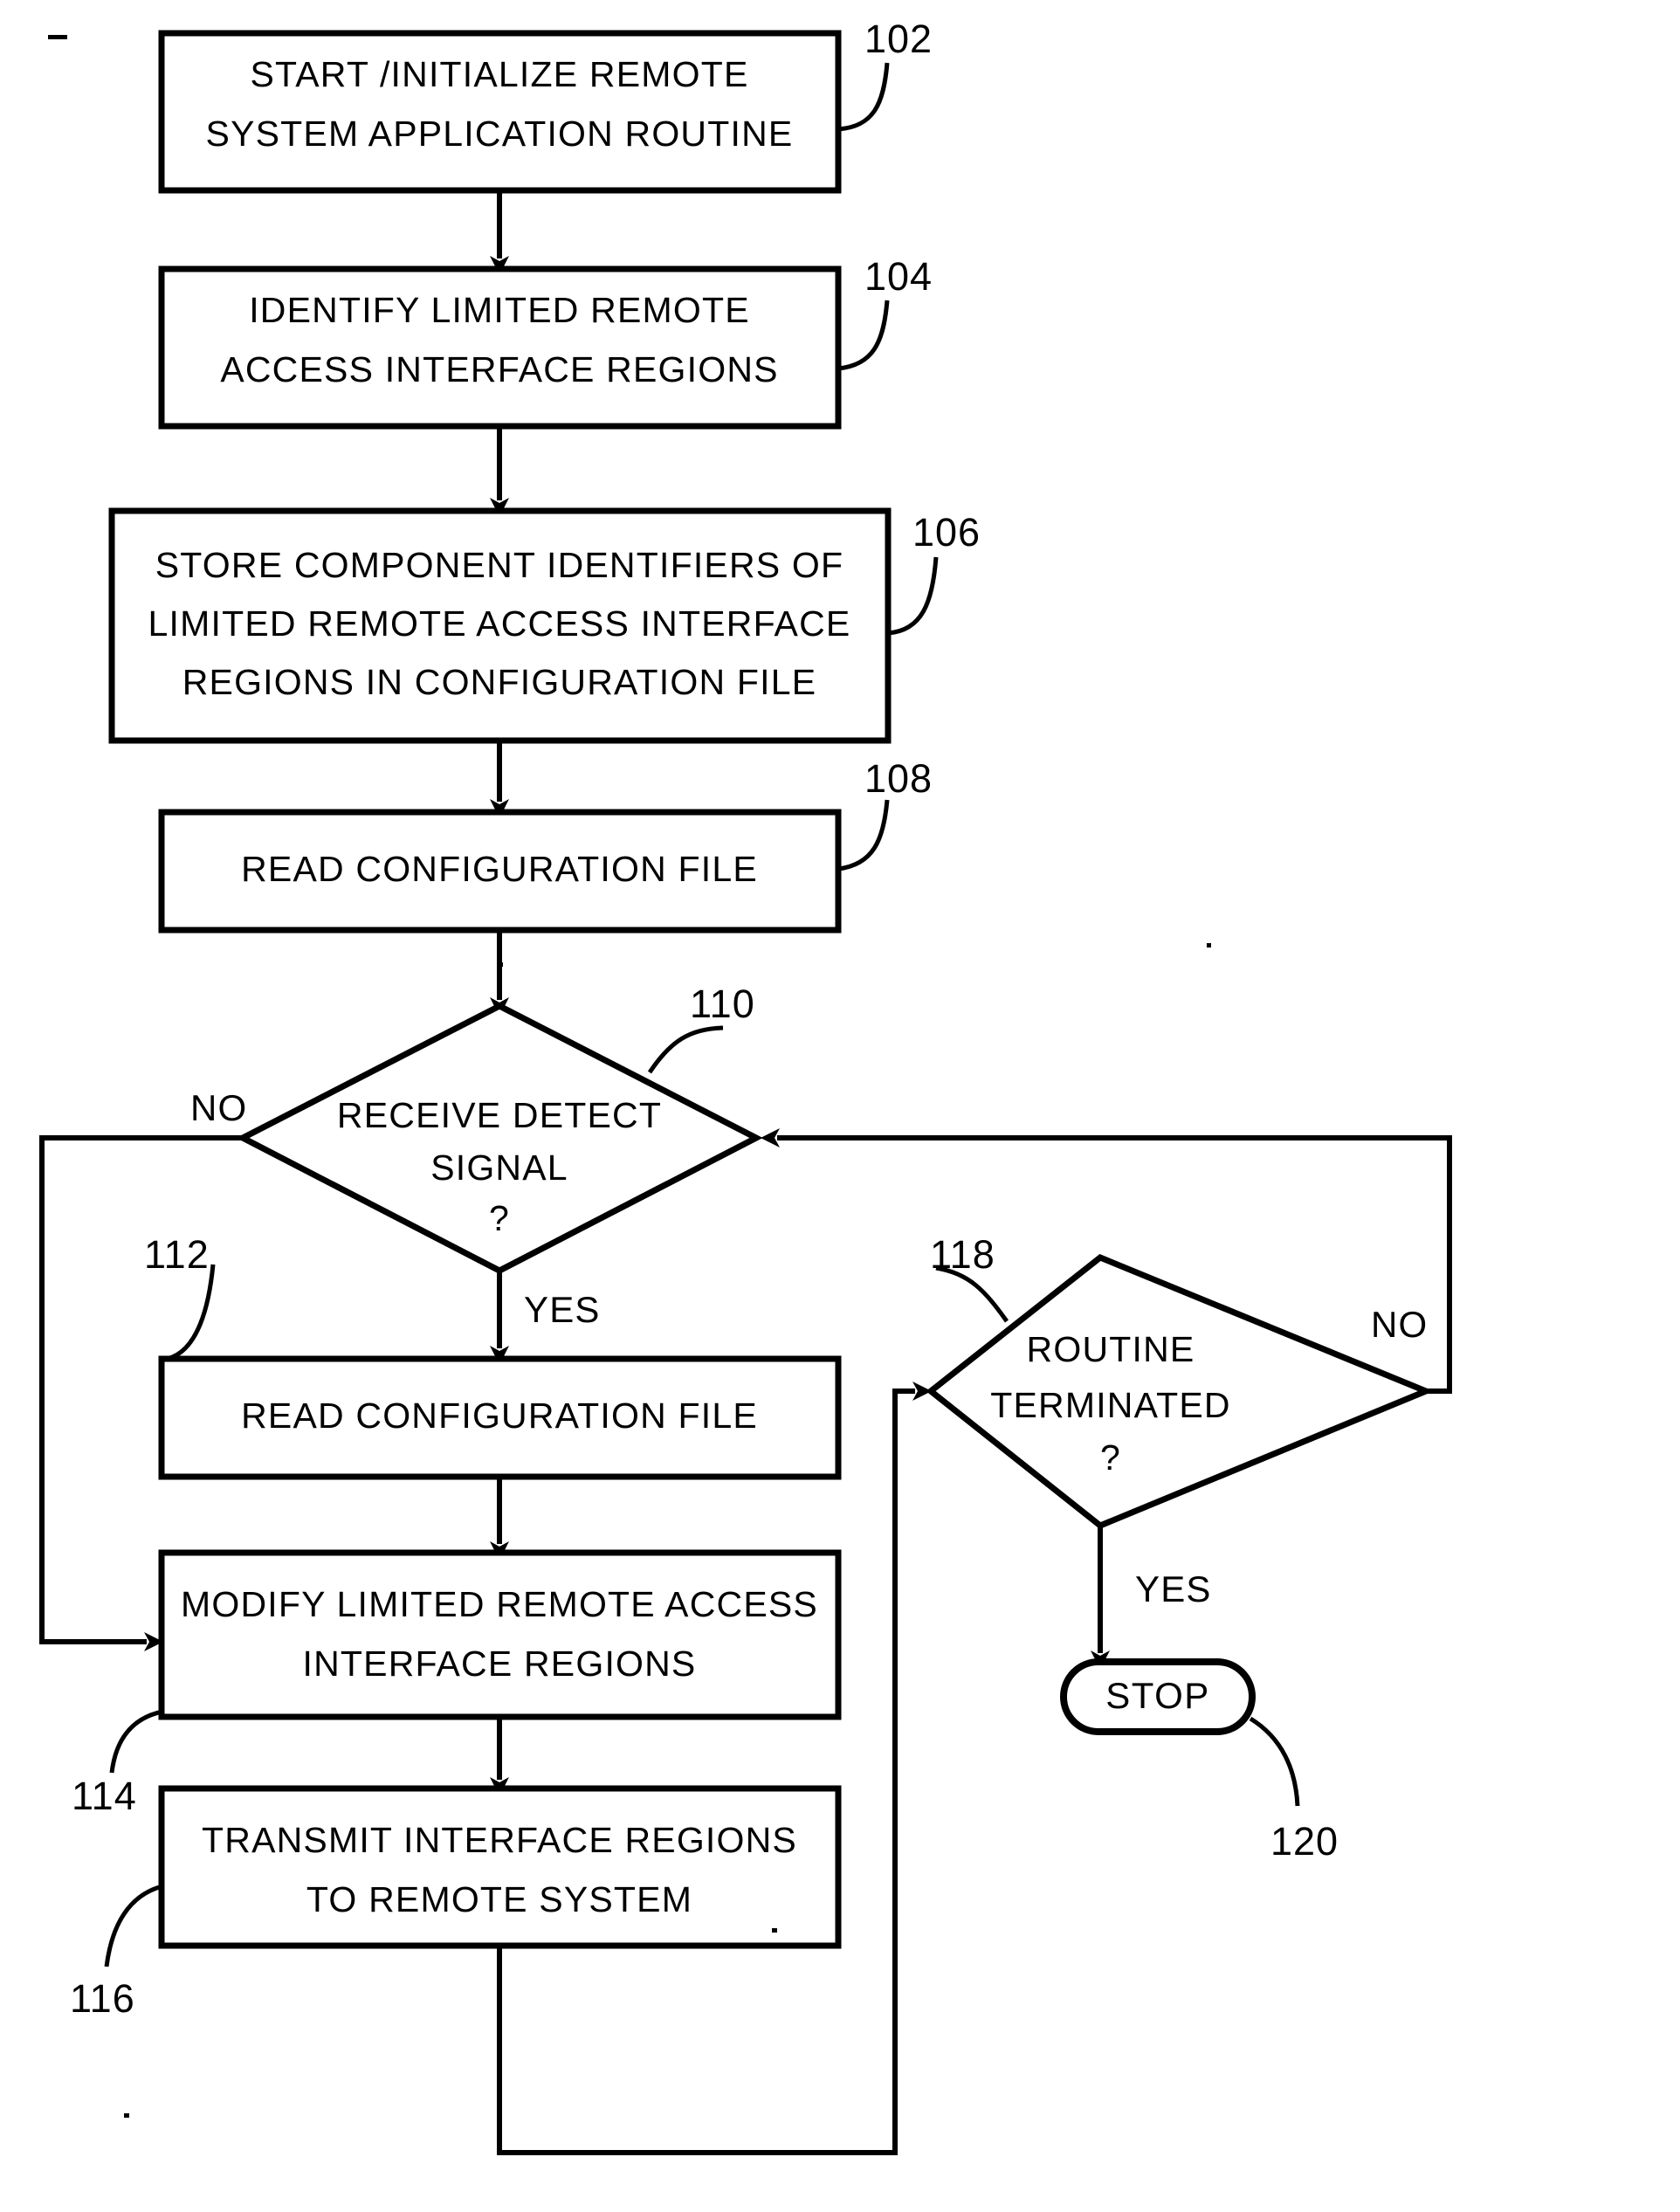 The height and width of the screenshot is (2212, 1680). What do you see at coordinates (1110, 1457) in the screenshot?
I see `node-routine-terminated-line3: ?` at bounding box center [1110, 1457].